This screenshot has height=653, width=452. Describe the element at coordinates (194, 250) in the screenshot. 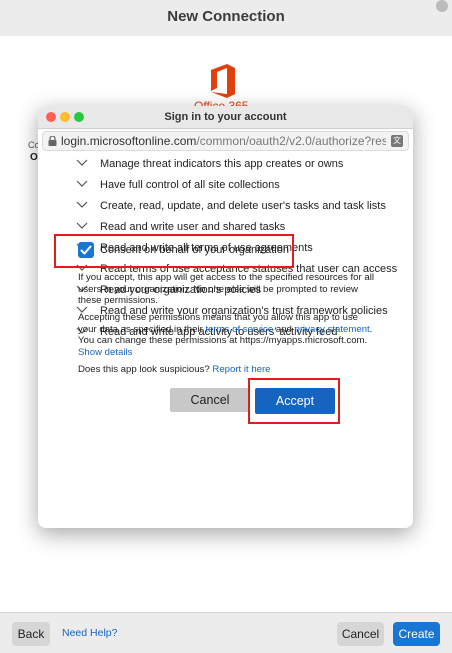

I see `consent-label: Consent on behalf of your organization` at that location.